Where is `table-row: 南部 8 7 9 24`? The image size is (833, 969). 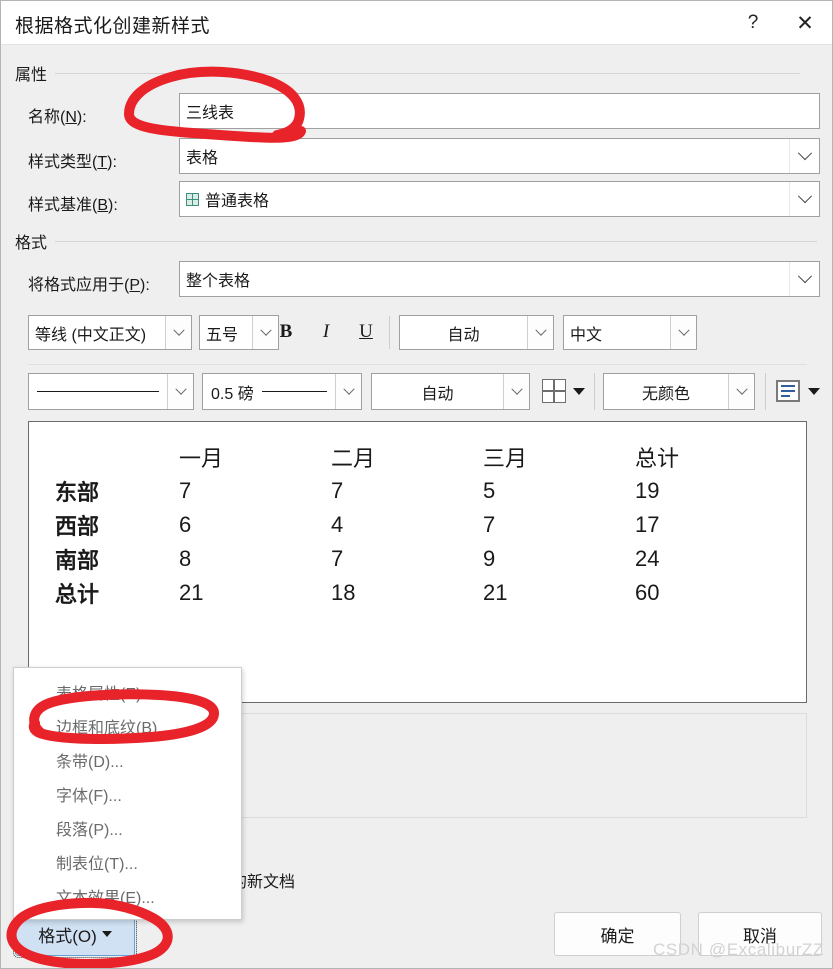 table-row: 南部 8 7 9 24 is located at coordinates (418, 559).